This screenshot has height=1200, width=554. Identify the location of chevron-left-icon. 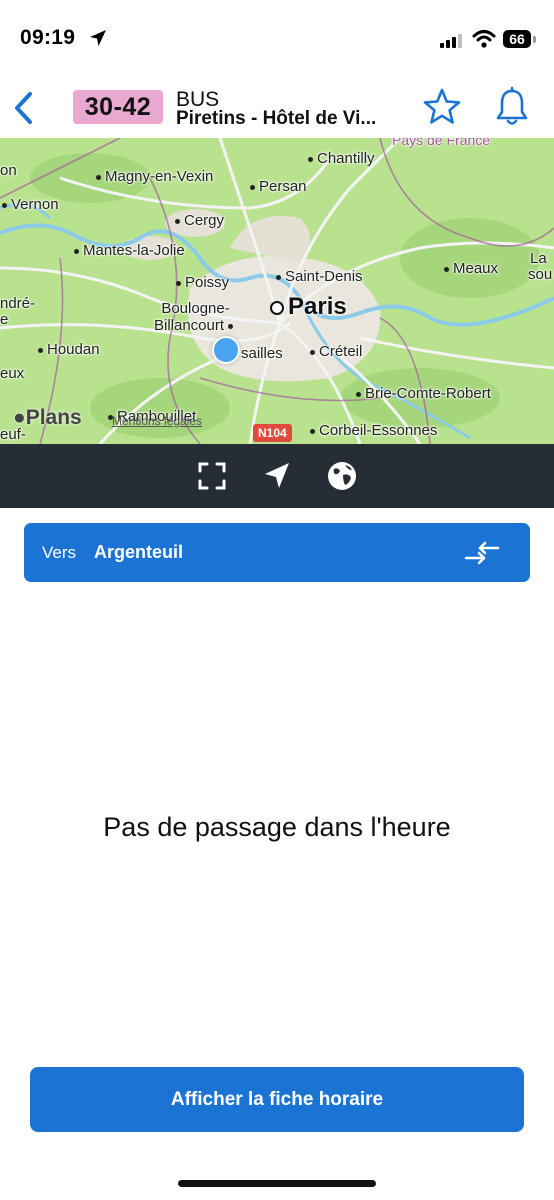
(23, 108).